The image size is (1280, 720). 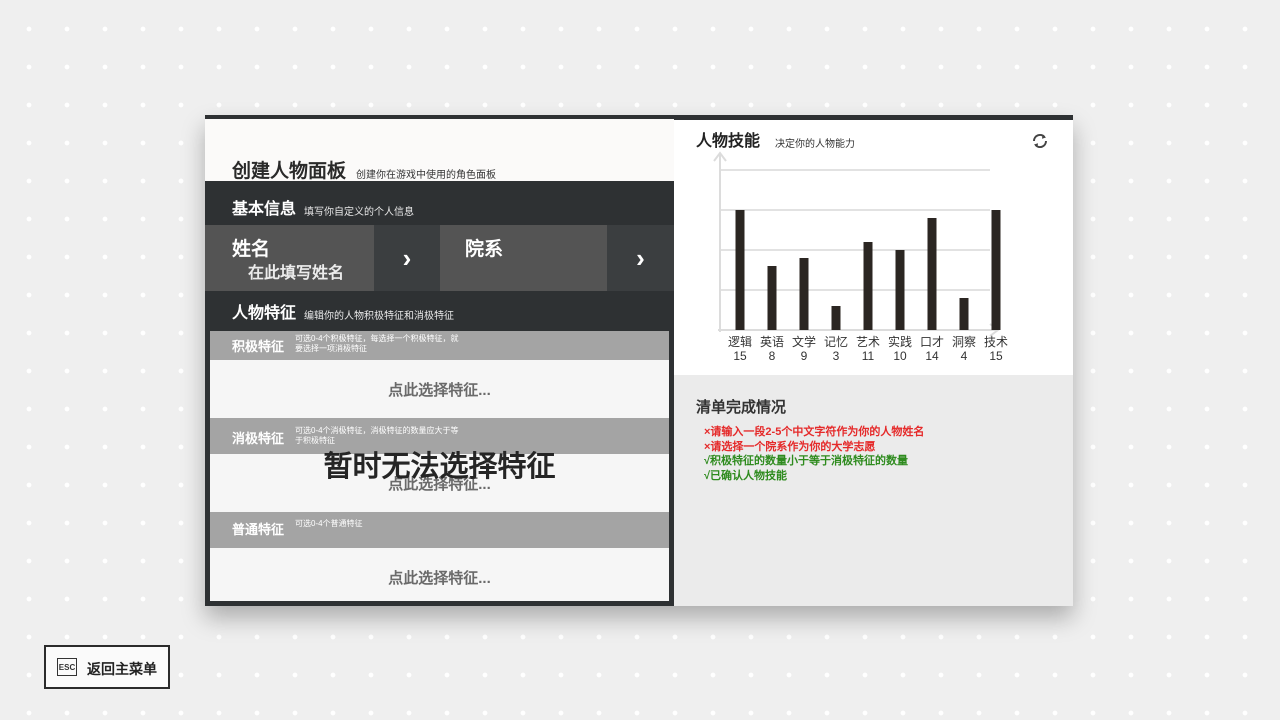 What do you see at coordinates (296, 272) in the screenshot?
I see `name-placeholder: 在此填写姓名` at bounding box center [296, 272].